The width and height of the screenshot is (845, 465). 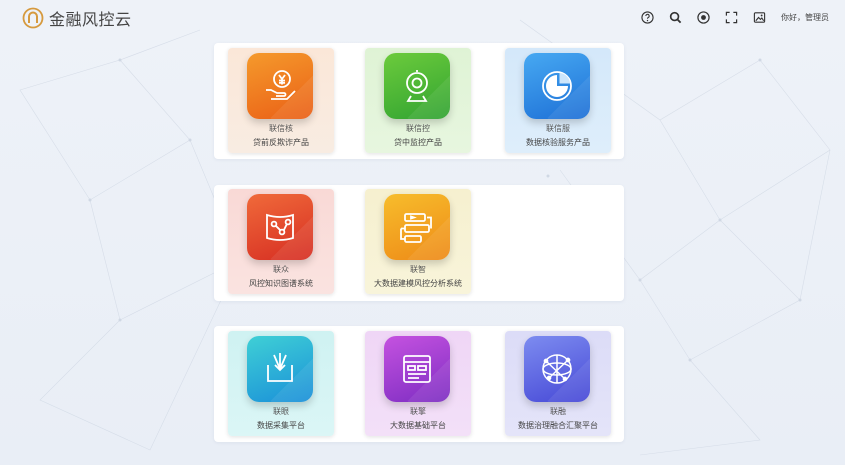 I want to click on toolbar: 你好，管理员, so click(x=734, y=17).